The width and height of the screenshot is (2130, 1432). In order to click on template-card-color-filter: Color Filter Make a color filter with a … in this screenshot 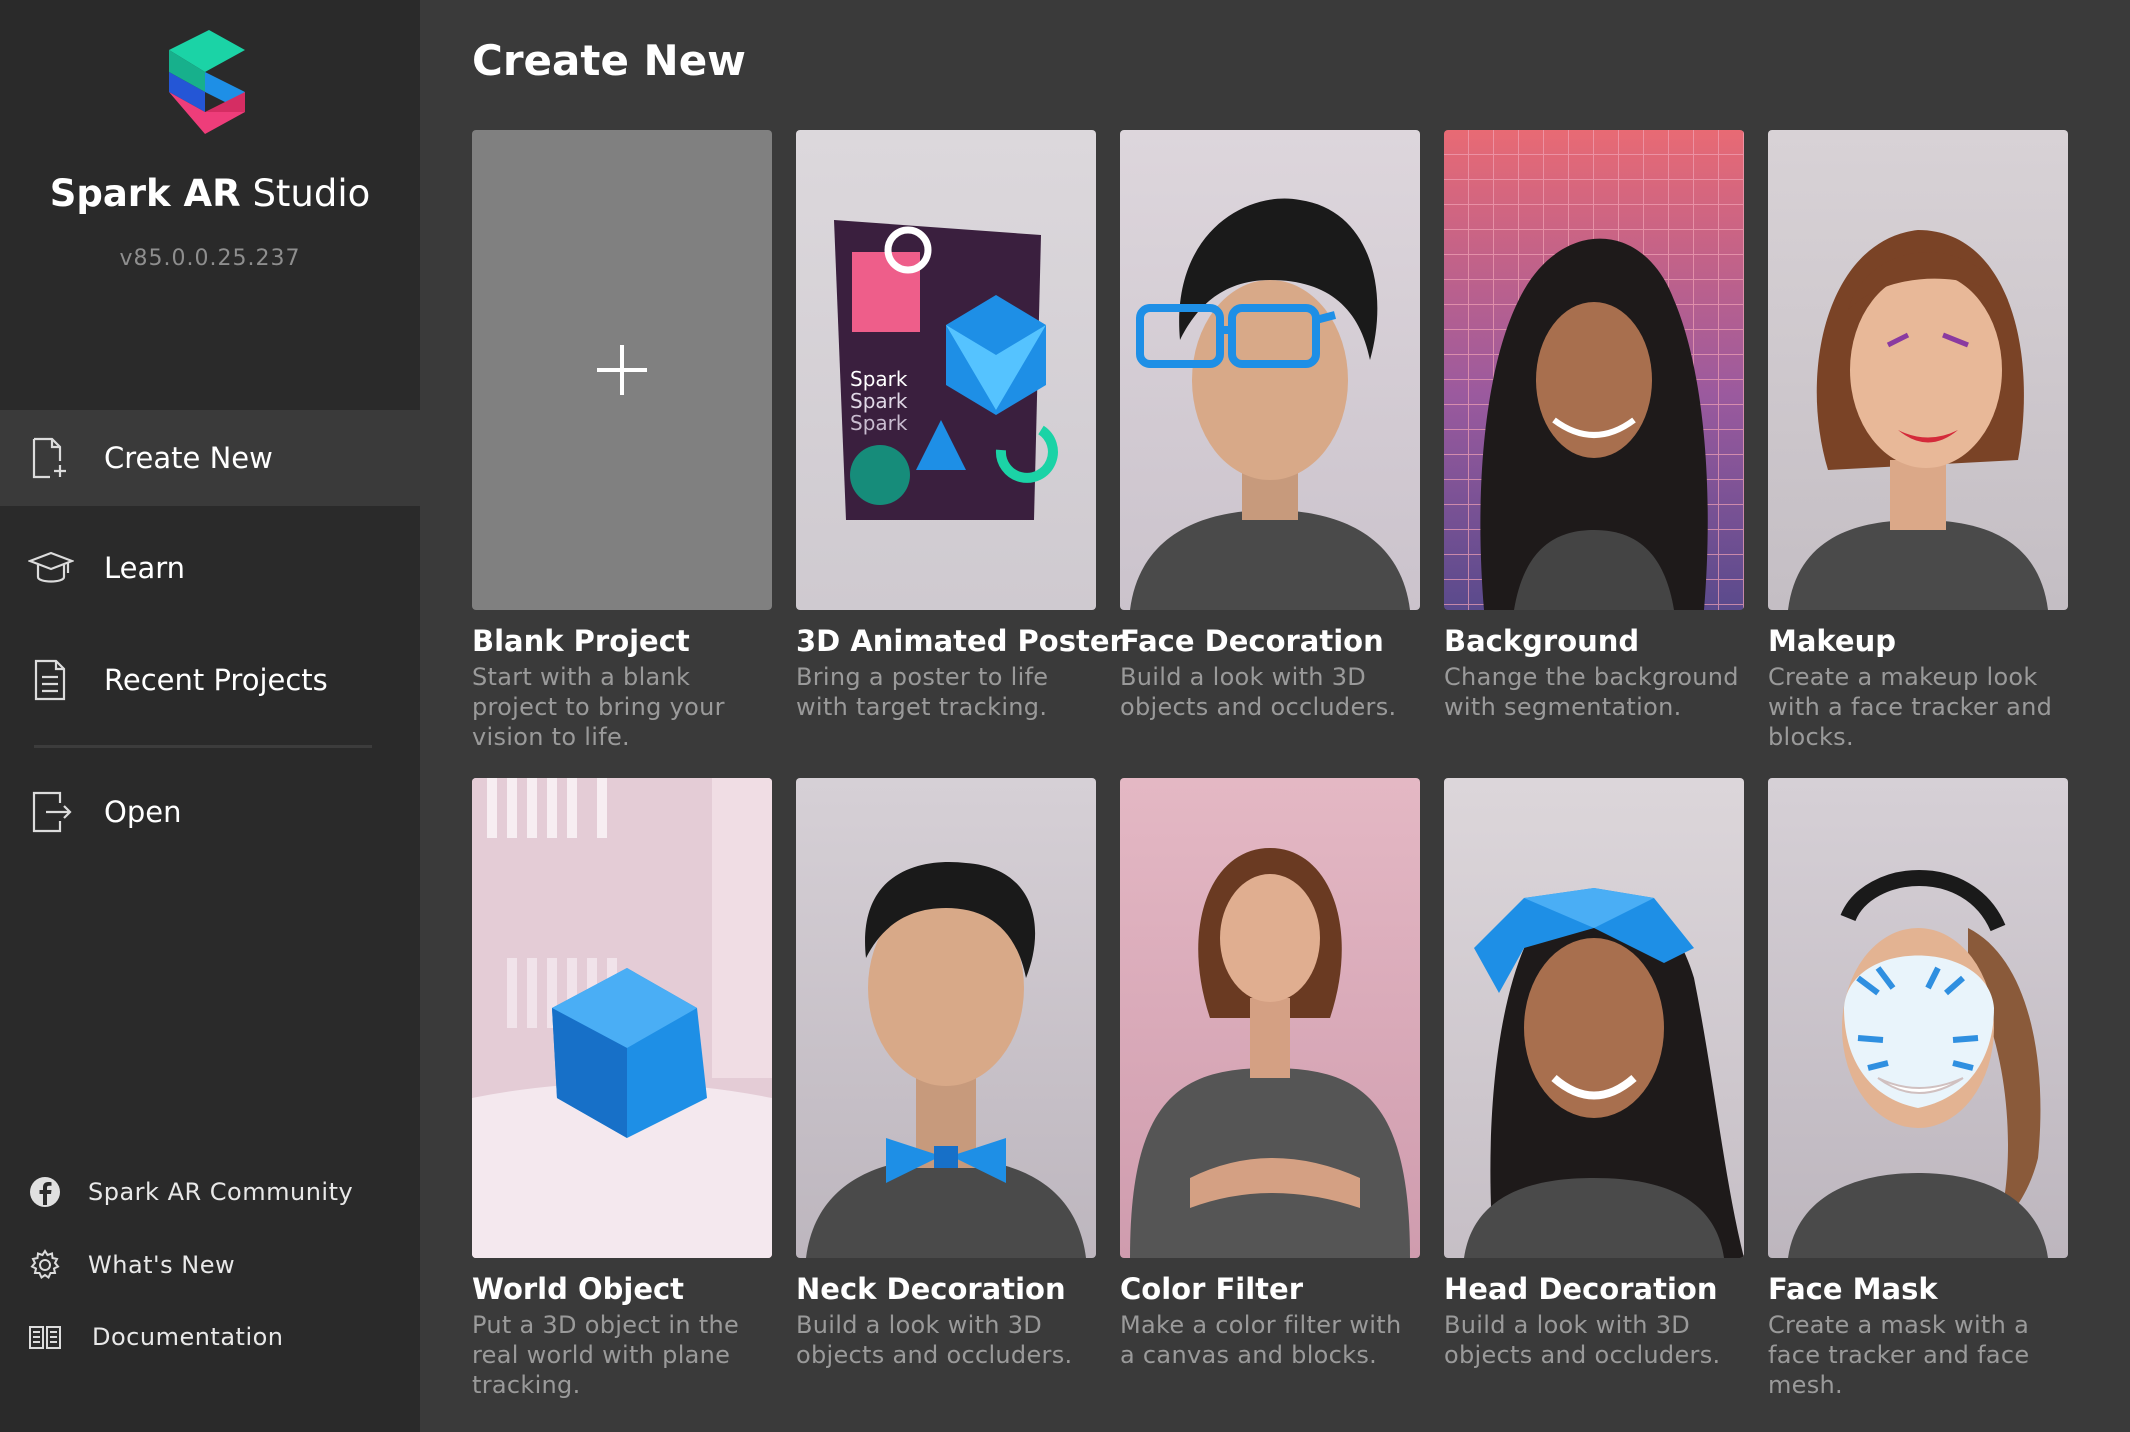, I will do `click(1270, 1074)`.